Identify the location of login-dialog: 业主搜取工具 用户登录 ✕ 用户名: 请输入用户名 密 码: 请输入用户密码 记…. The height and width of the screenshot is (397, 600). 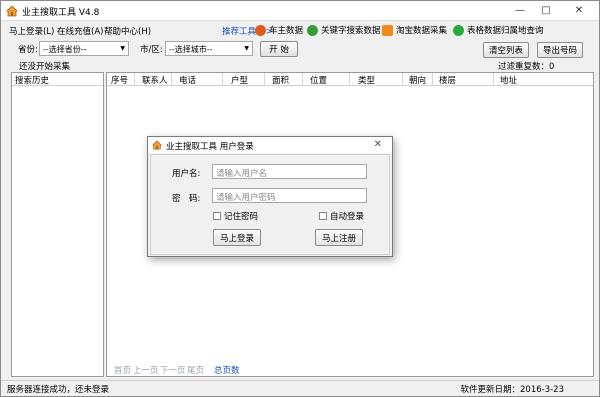
(270, 196).